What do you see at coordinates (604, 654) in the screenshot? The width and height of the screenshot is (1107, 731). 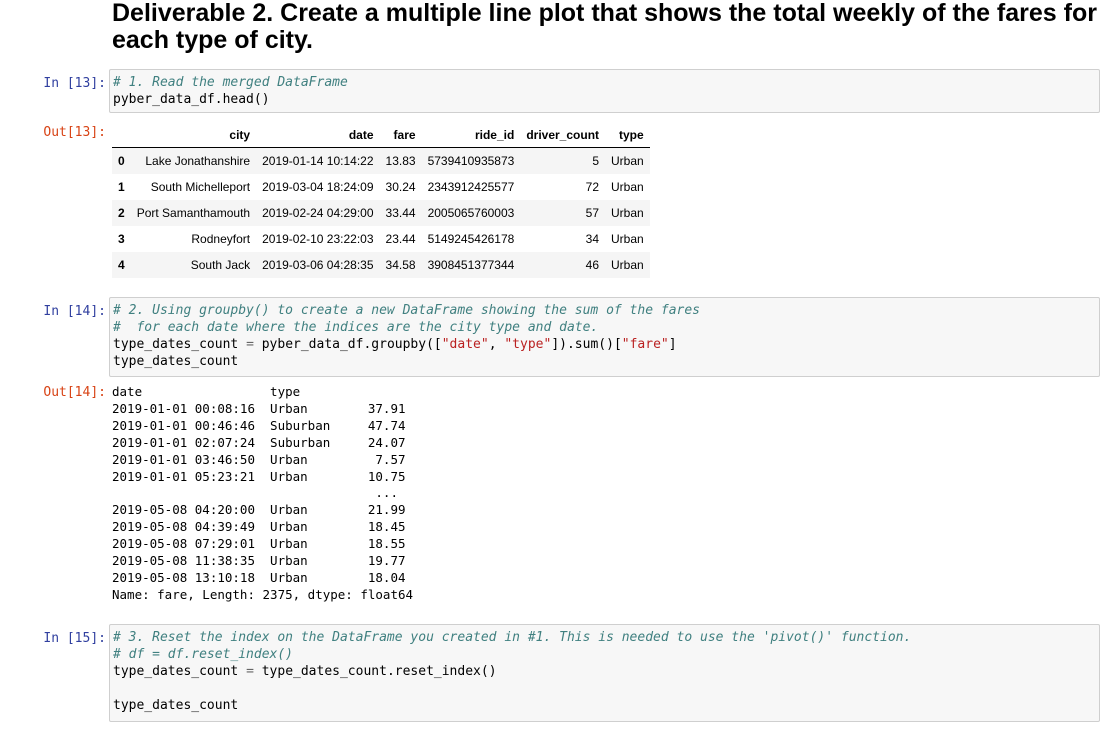 I see `code-line: # df = df.reset_index()` at bounding box center [604, 654].